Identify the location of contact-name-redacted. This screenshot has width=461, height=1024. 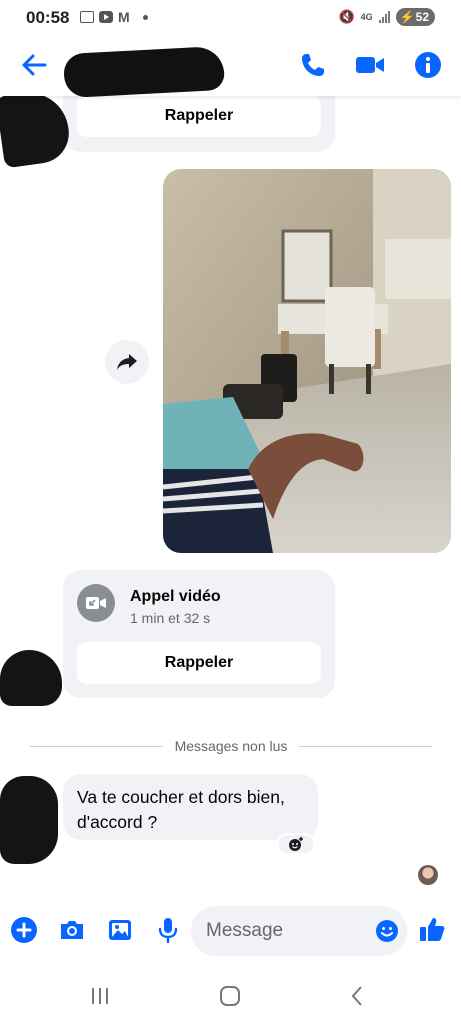
(144, 72).